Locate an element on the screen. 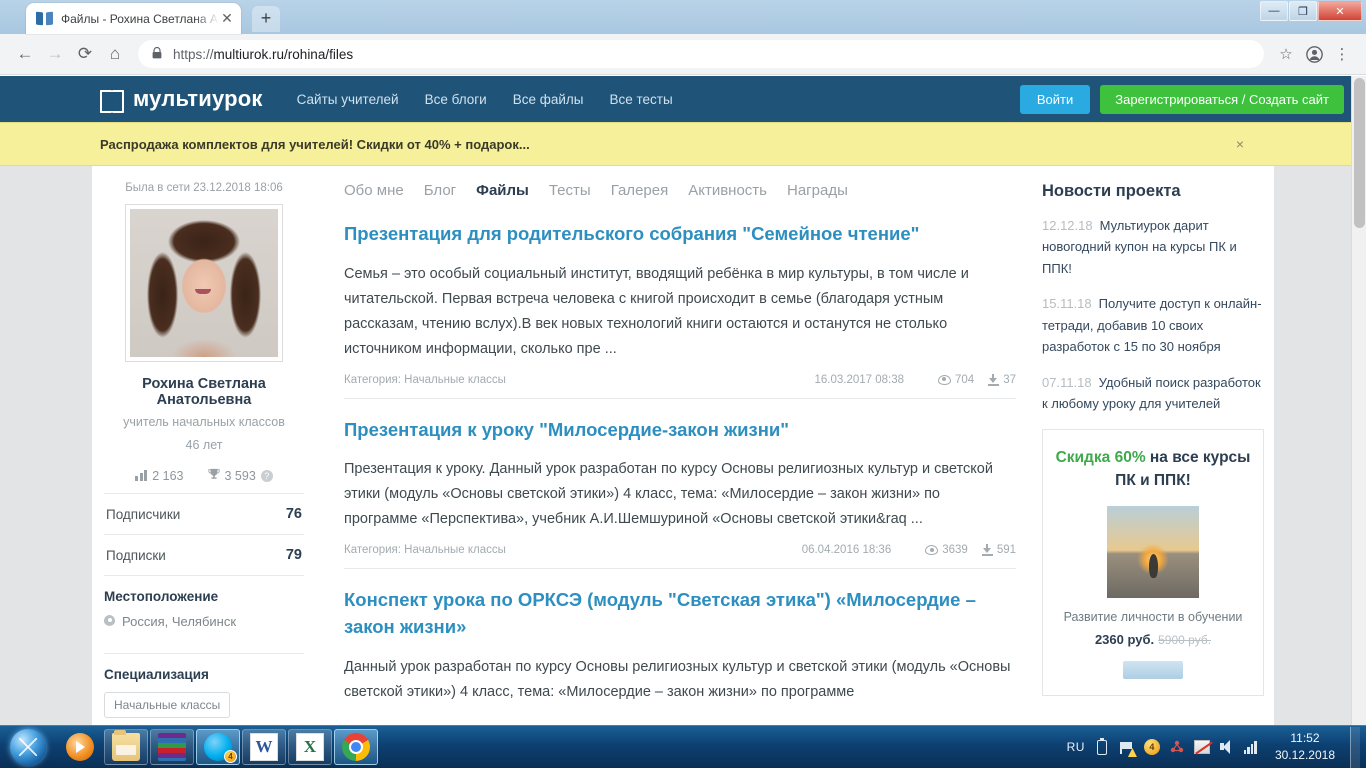  windows-logo-icon is located at coordinates (28, 747).